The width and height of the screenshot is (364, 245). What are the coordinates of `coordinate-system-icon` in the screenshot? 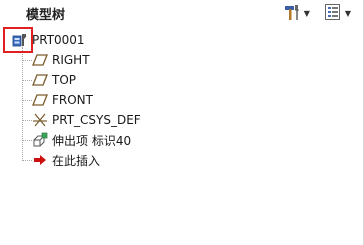 It's located at (40, 120).